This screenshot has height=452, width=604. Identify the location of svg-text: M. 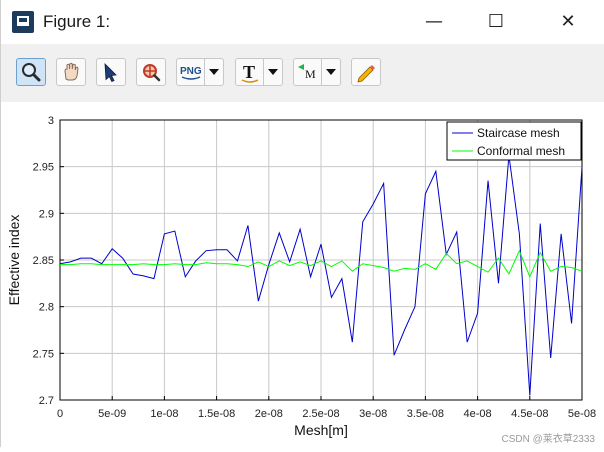
(310, 74).